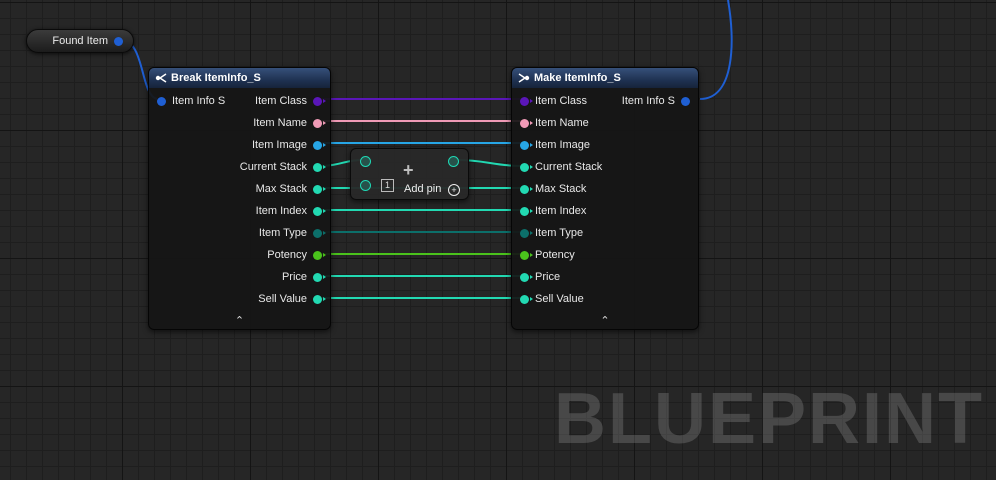 The image size is (996, 480). I want to click on wire-struct-output, so click(716, 50).